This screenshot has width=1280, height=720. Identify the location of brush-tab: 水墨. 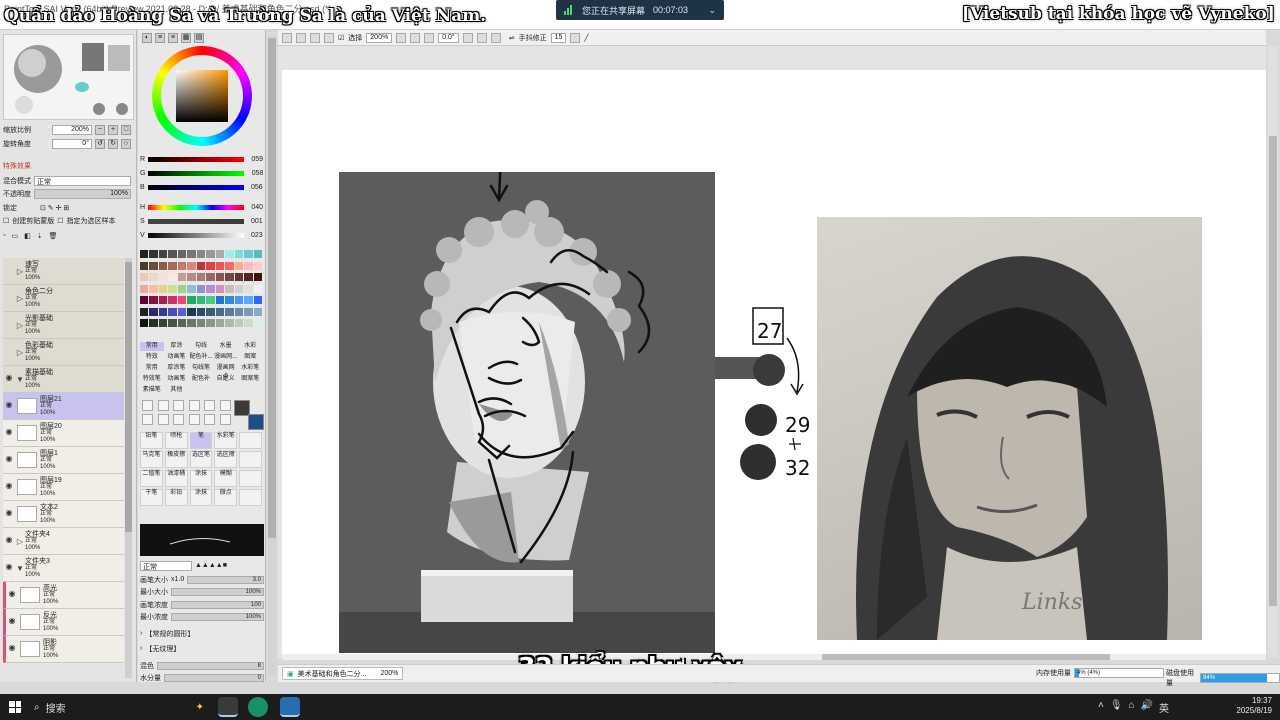
(226, 346).